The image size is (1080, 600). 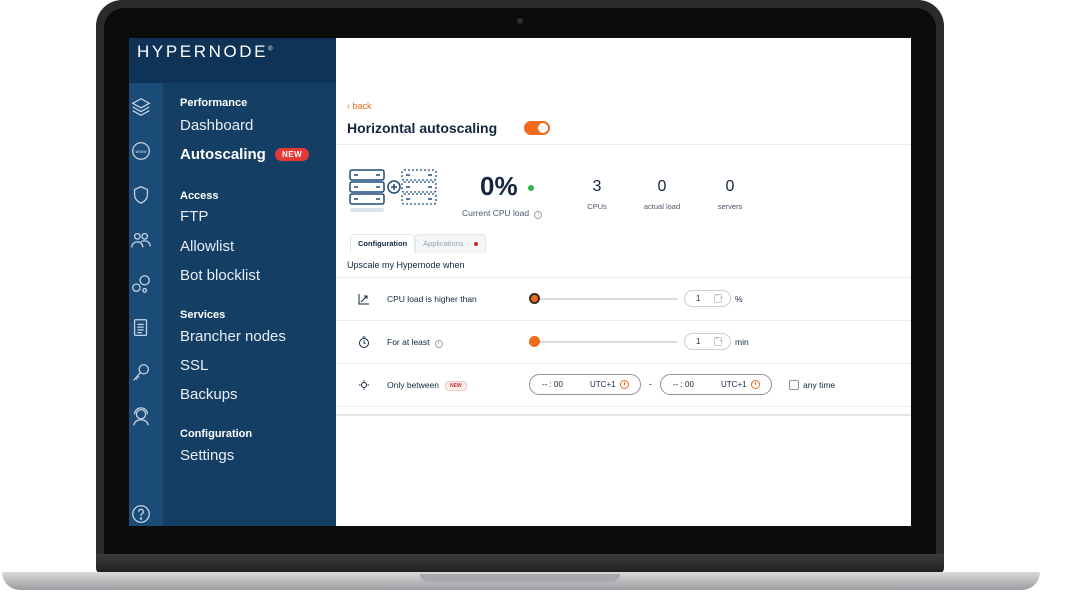 What do you see at coordinates (141, 284) in the screenshot?
I see `branches-icon` at bounding box center [141, 284].